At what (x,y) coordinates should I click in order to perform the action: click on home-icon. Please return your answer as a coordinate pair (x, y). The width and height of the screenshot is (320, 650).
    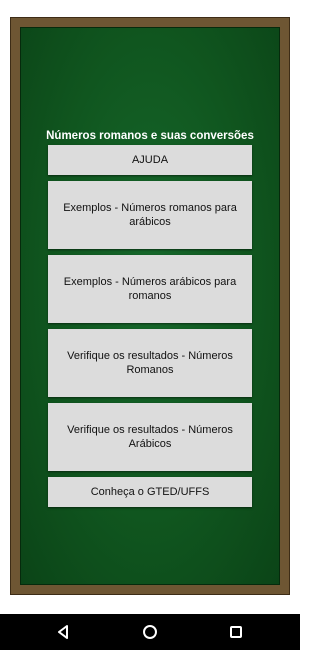
    Looking at the image, I should click on (150, 632).